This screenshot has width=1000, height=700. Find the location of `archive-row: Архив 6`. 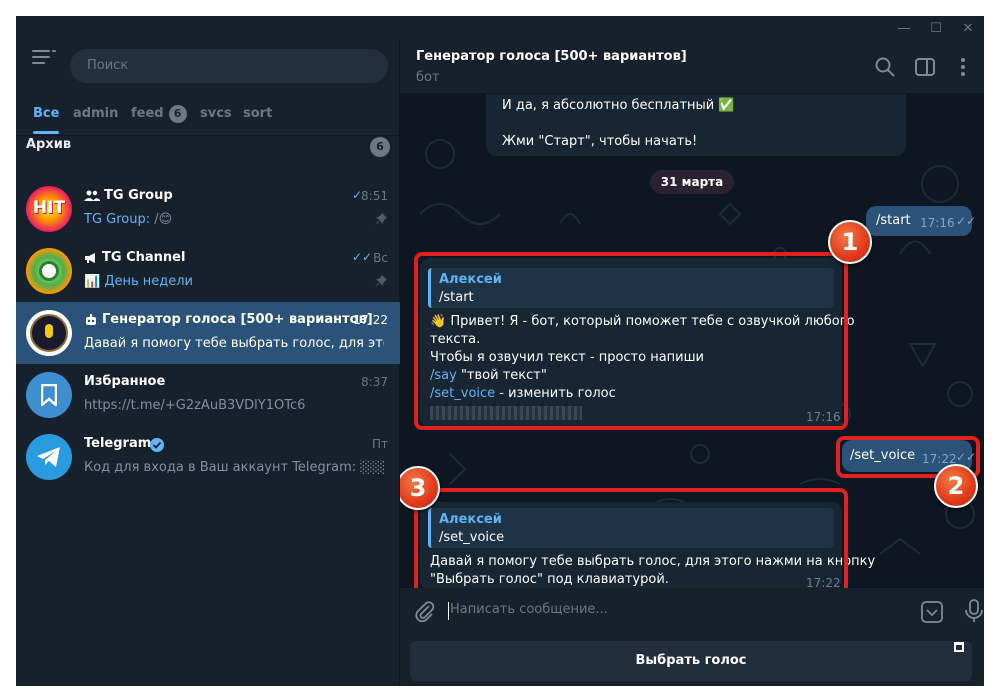

archive-row: Архив 6 is located at coordinates (208, 148).